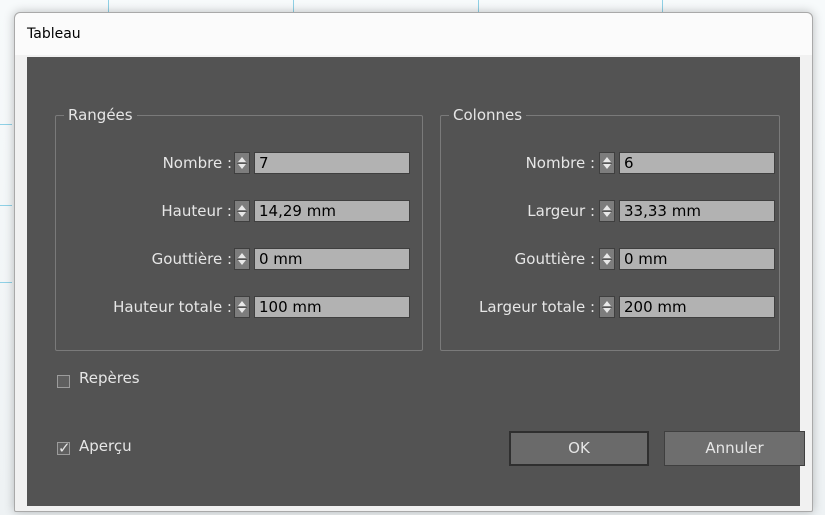 This screenshot has width=825, height=515. I want to click on preview-checkbox: ✓, so click(64, 448).